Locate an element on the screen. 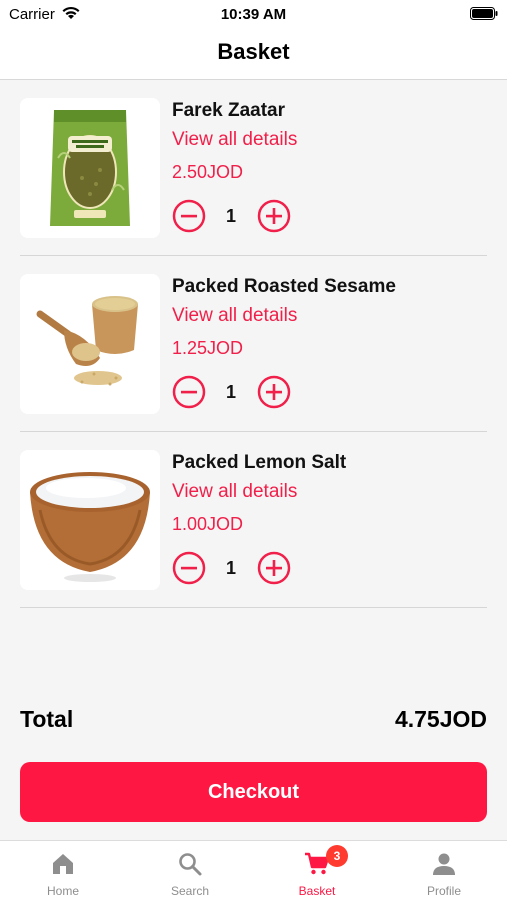 The height and width of the screenshot is (900, 507). tab-label: Search is located at coordinates (190, 891).